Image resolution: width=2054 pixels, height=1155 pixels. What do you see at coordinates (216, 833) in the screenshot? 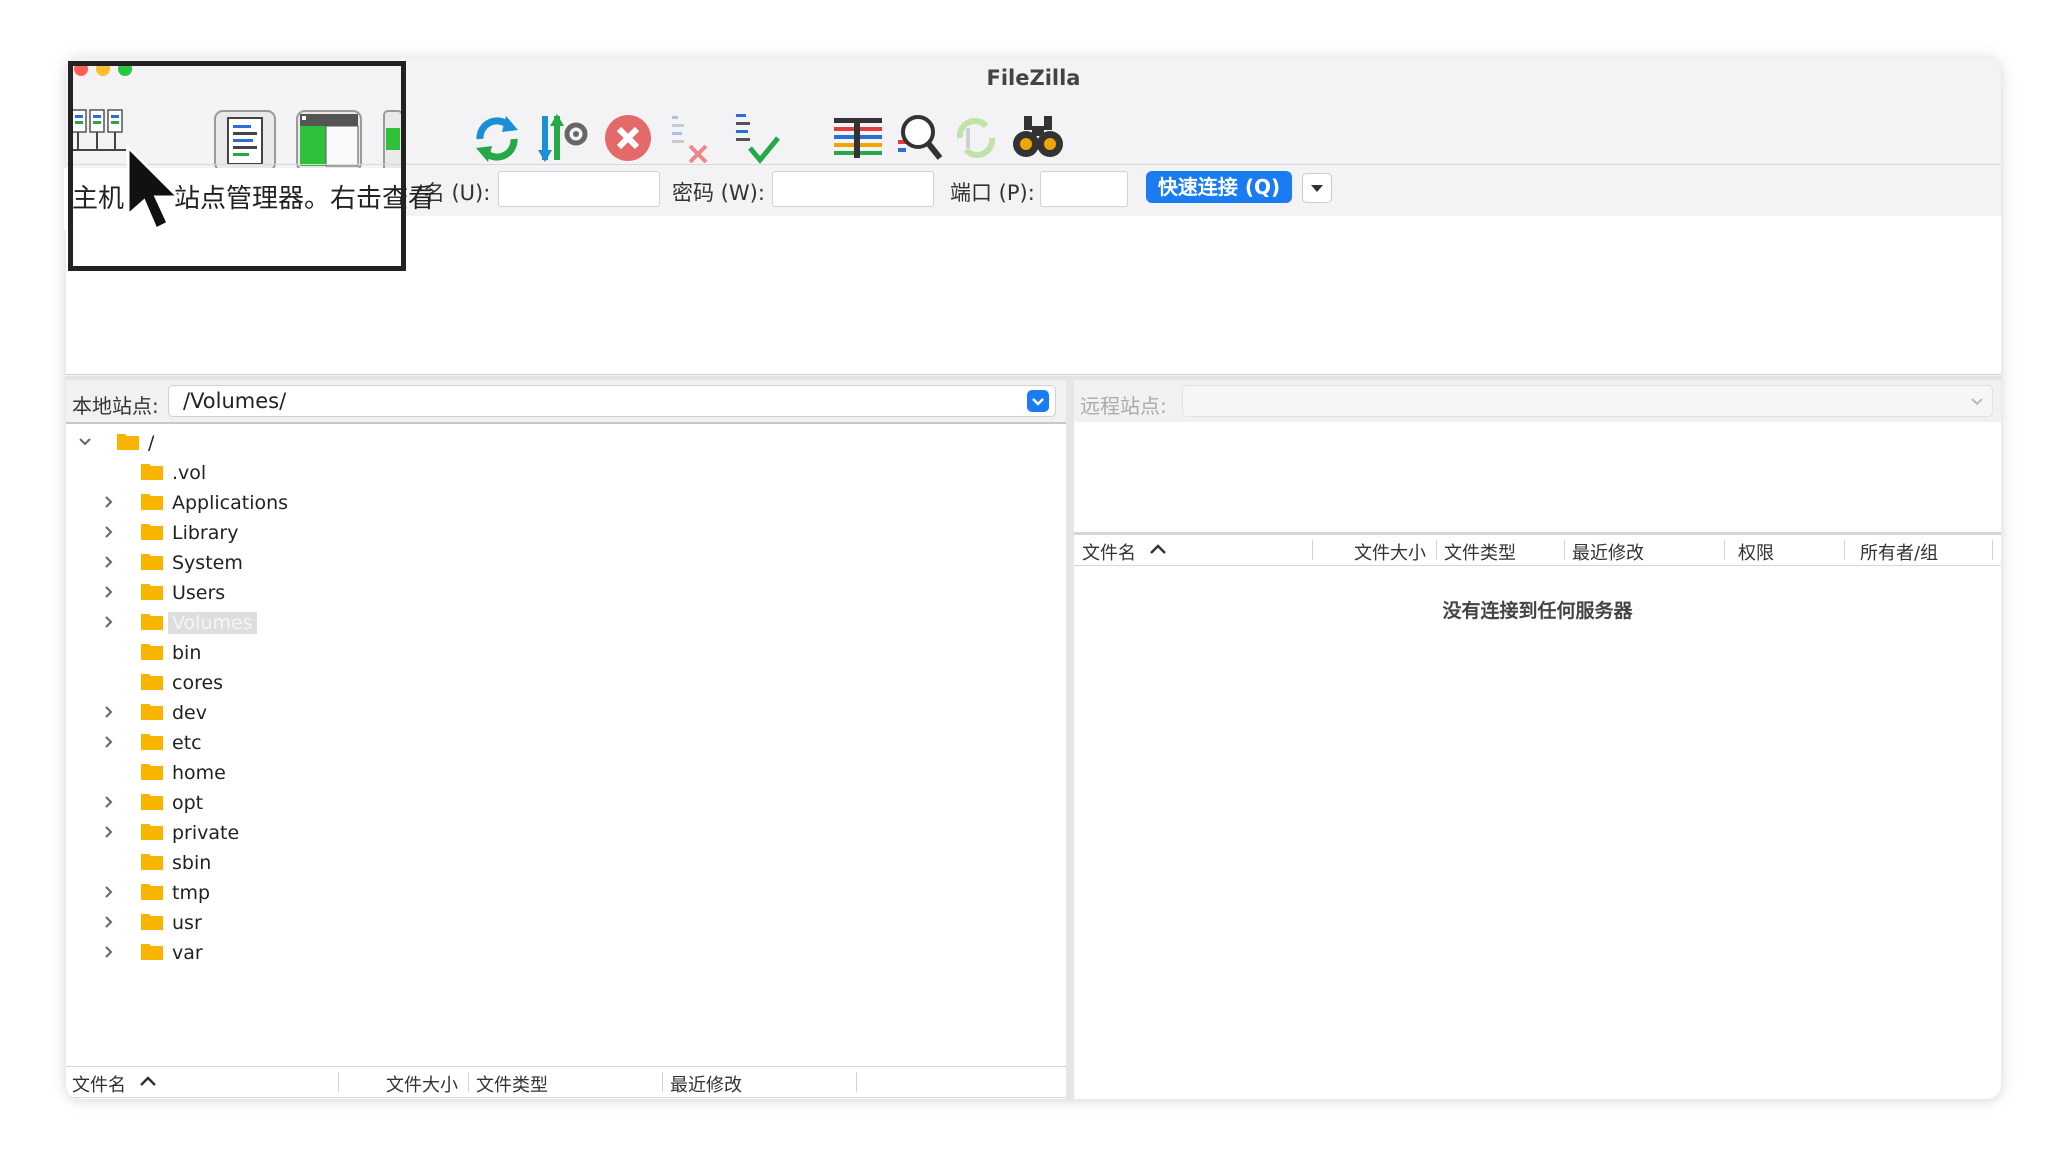
I see `tree-item-private: private` at bounding box center [216, 833].